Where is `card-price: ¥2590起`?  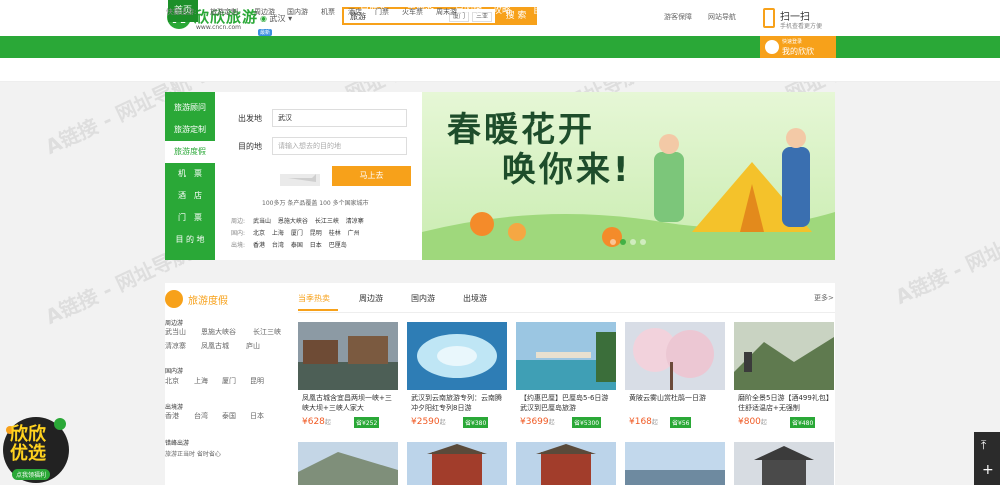 card-price: ¥2590起 is located at coordinates (428, 422).